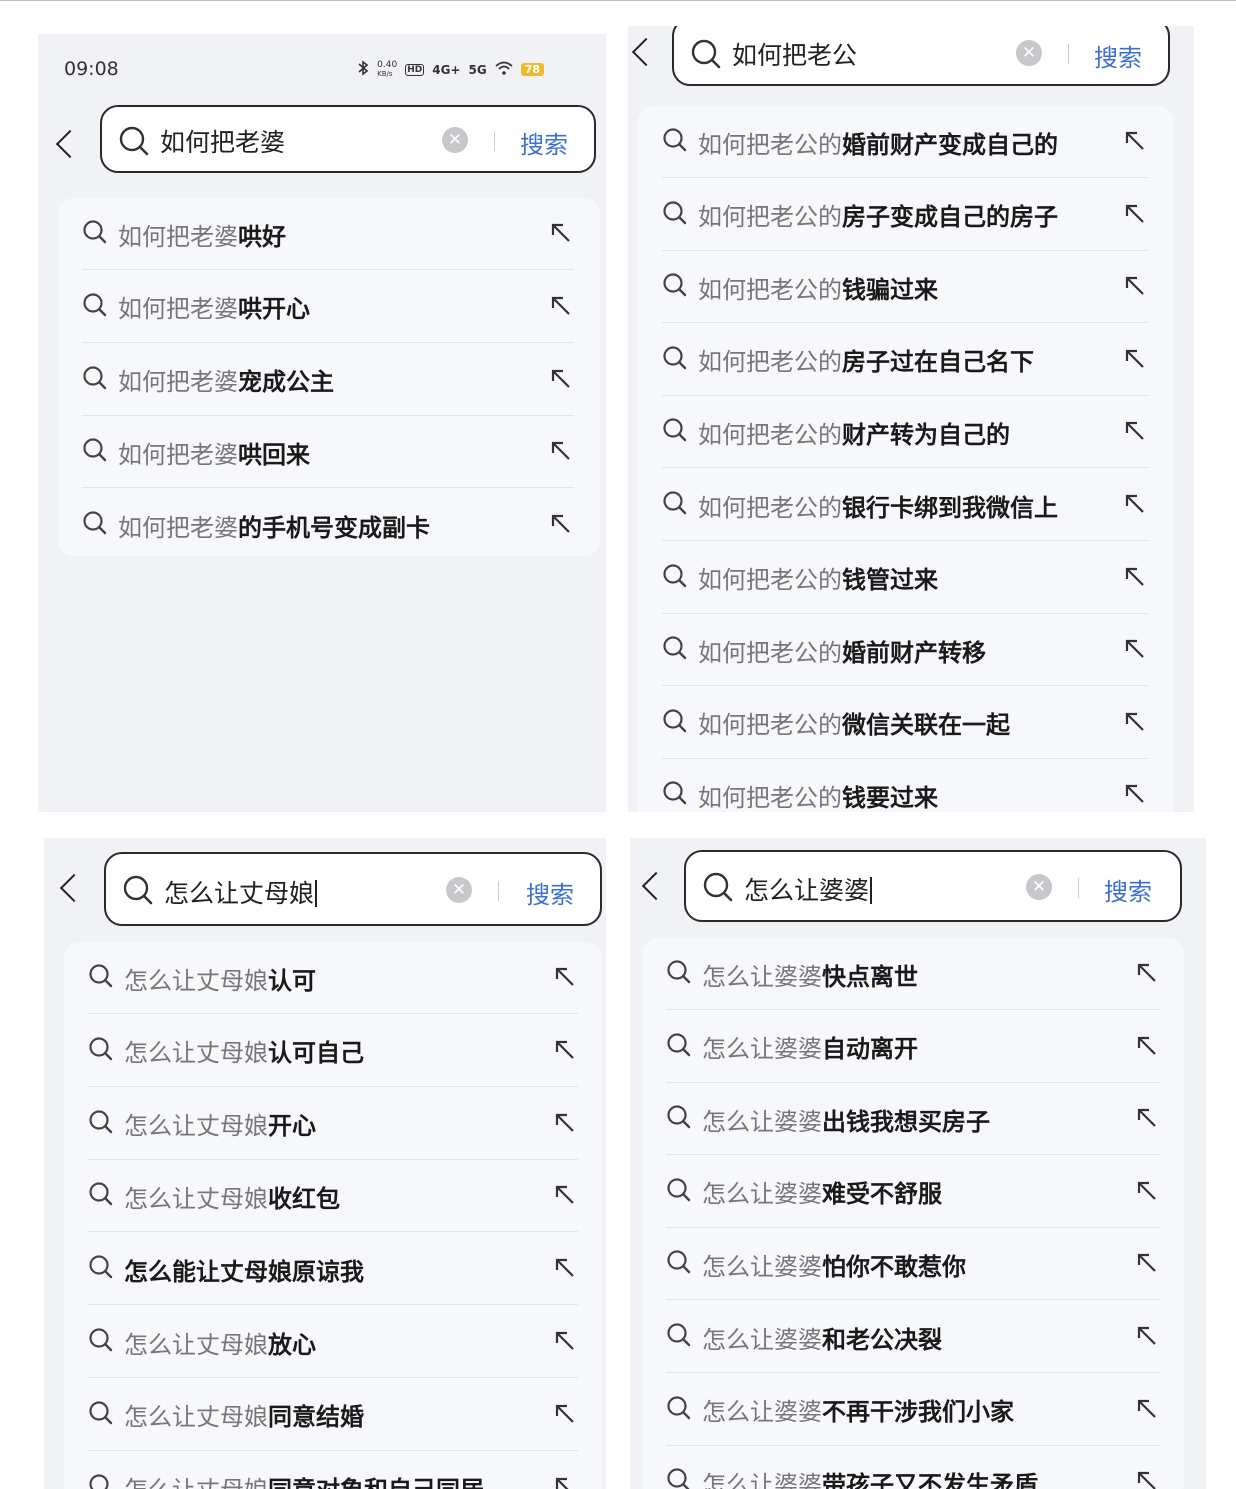  I want to click on suggestion-suffix: 怕你不敢惹你, so click(894, 1266).